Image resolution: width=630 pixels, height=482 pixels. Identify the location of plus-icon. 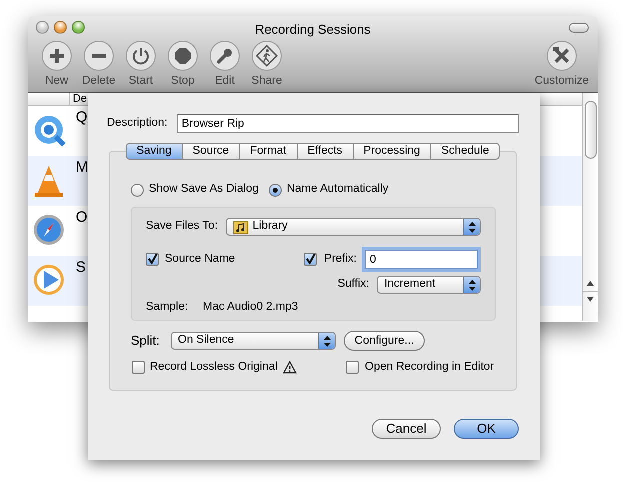
(57, 56).